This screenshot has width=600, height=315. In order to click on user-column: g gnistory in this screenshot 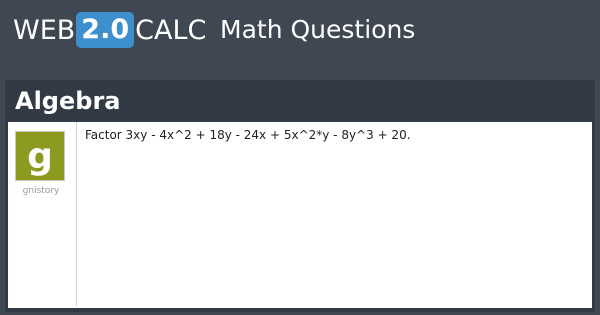, I will do `click(42, 214)`.